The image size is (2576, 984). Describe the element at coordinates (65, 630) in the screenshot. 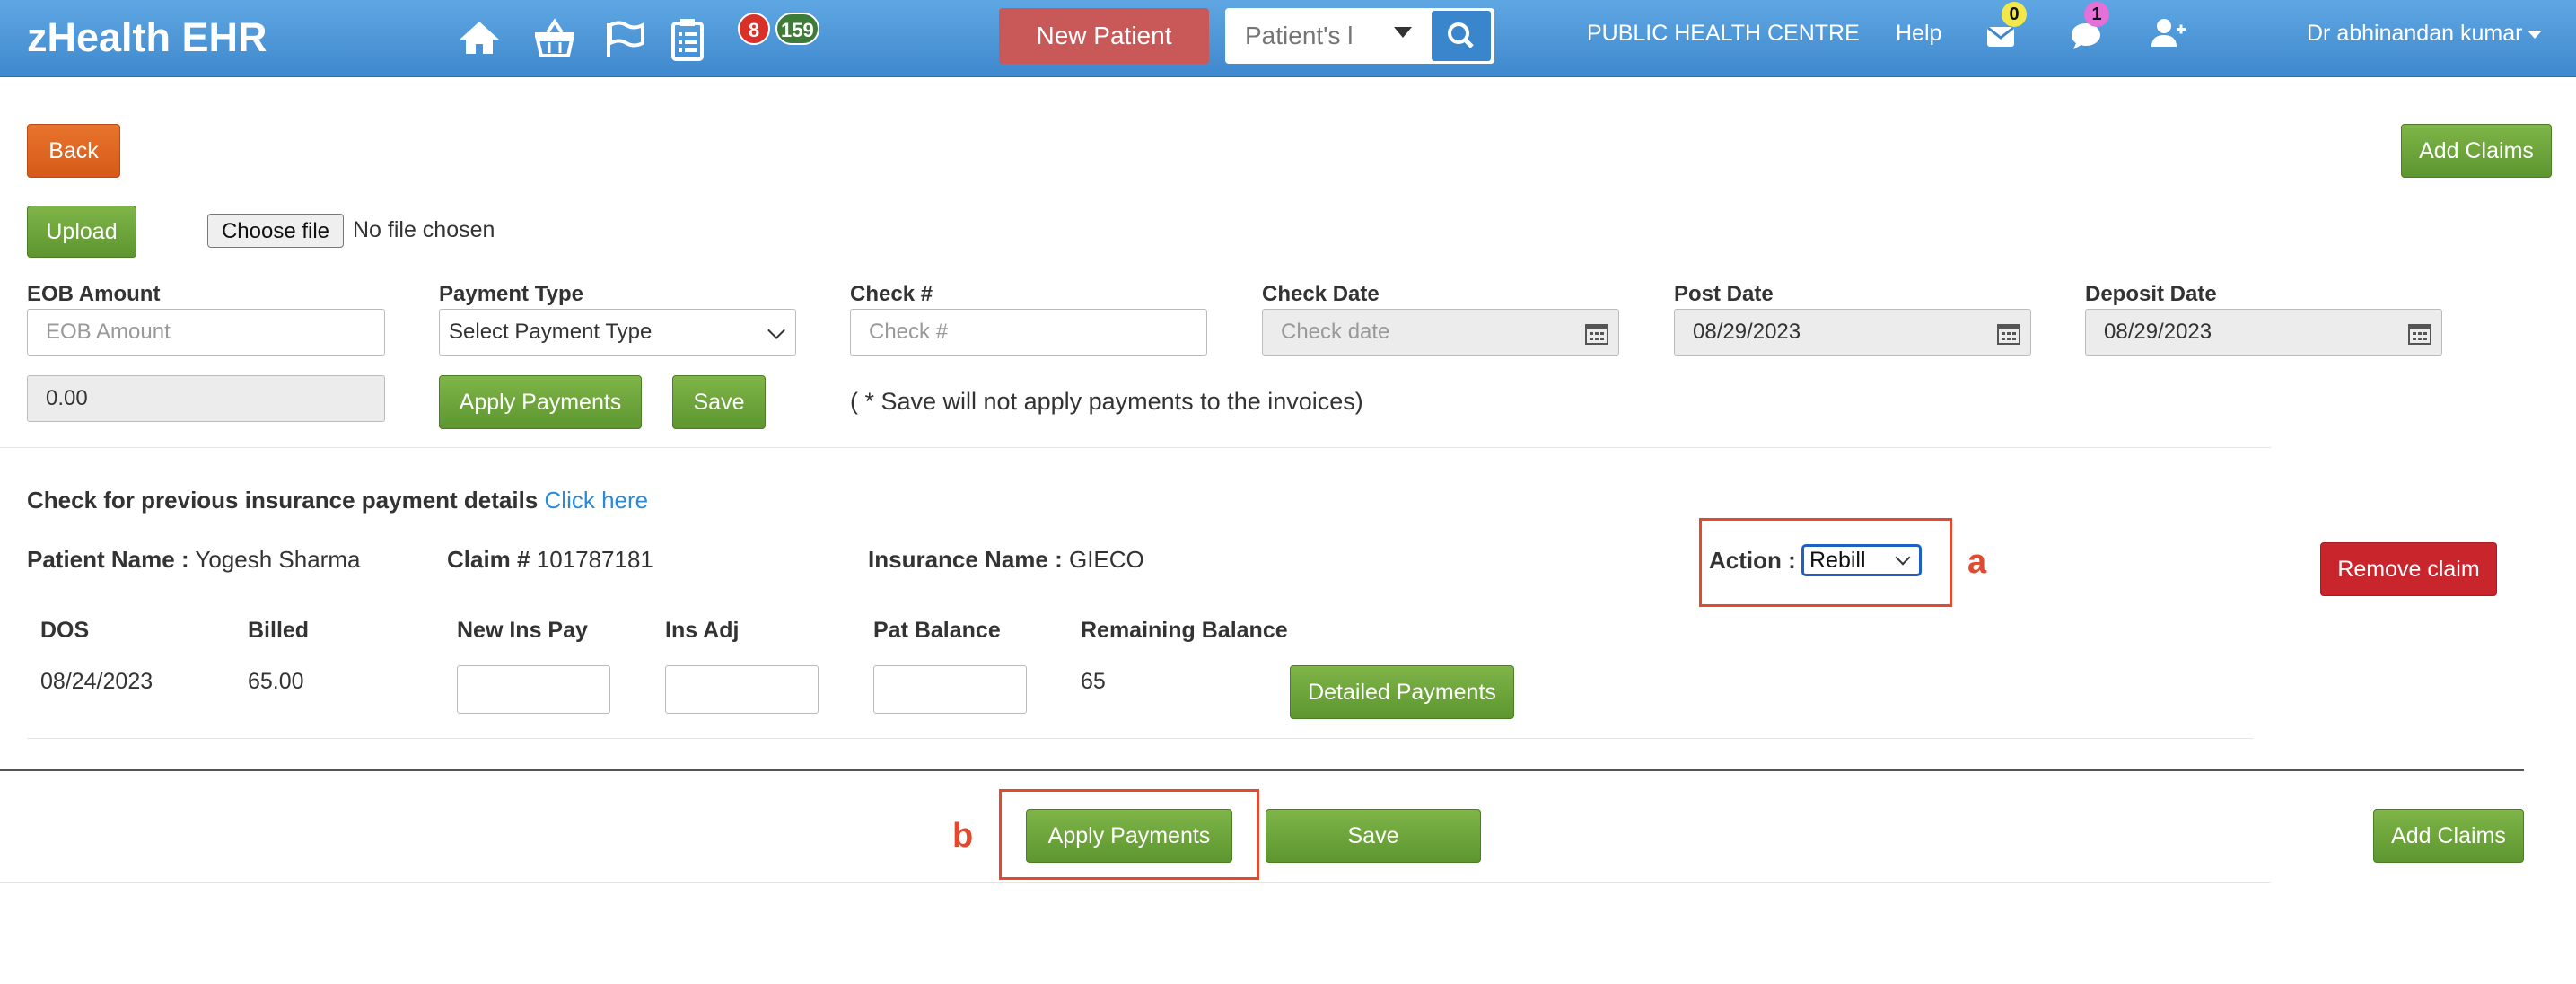

I see `col-dos: DOS` at that location.